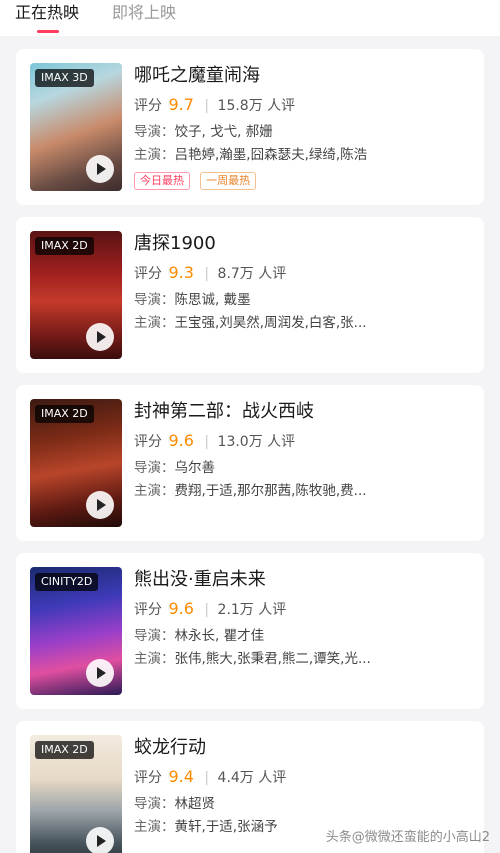  What do you see at coordinates (304, 468) in the screenshot?
I see `director-line: 导演：乌尔善` at bounding box center [304, 468].